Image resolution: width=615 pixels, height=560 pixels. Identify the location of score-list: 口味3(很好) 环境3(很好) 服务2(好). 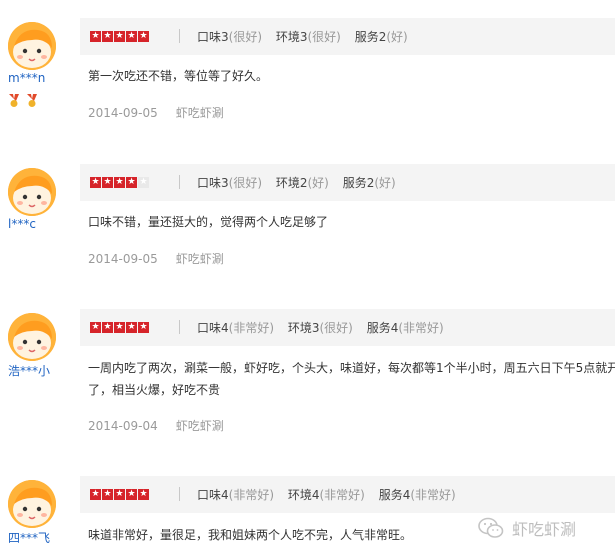
(307, 37).